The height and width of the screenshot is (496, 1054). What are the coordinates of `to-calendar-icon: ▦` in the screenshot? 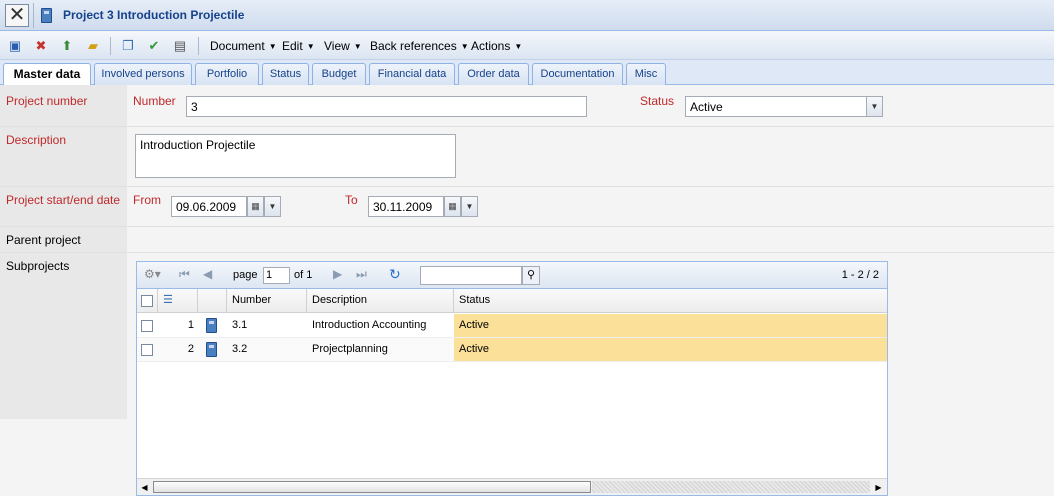 It's located at (452, 206).